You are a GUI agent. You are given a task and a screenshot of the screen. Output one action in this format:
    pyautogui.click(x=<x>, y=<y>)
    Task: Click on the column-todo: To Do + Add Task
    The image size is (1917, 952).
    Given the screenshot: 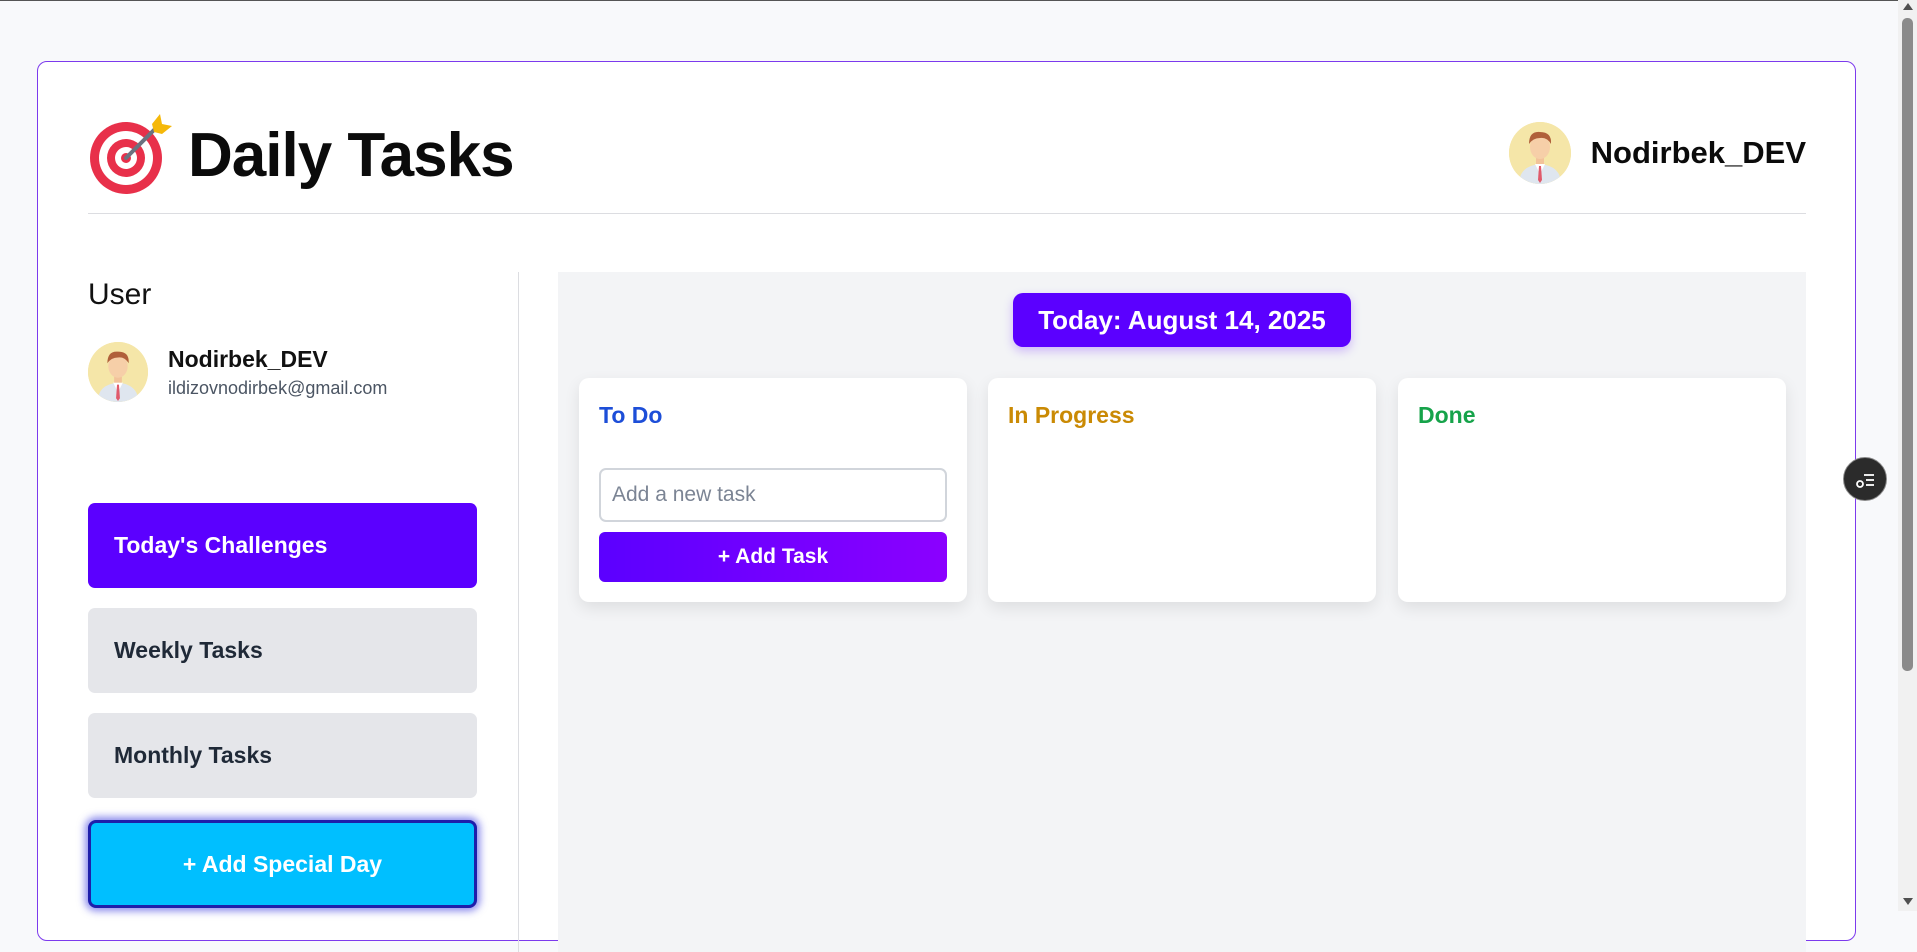 What is the action you would take?
    pyautogui.click(x=773, y=490)
    